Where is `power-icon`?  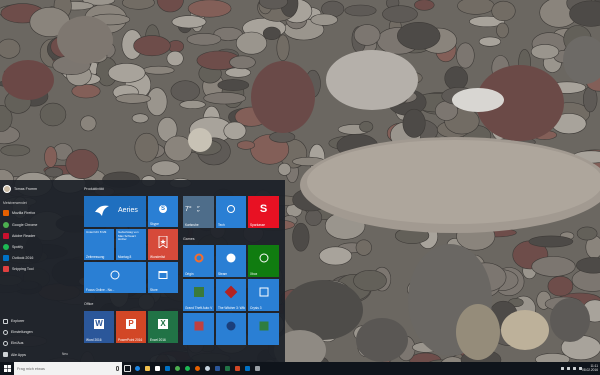 power-icon is located at coordinates (5, 343).